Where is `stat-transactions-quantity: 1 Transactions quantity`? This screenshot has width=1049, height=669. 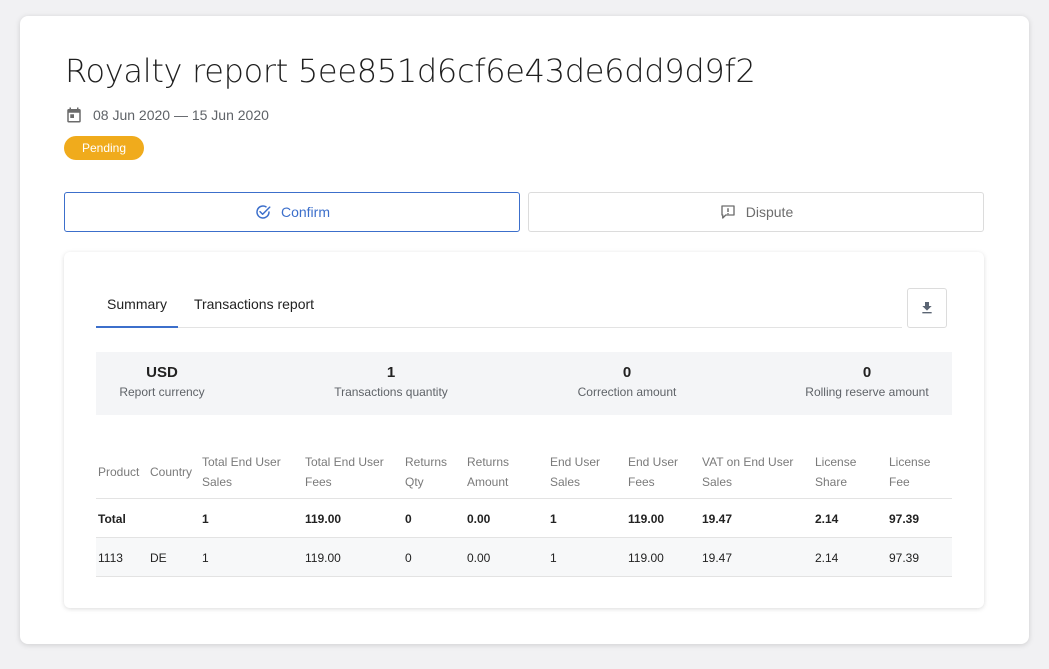
stat-transactions-quantity: 1 Transactions quantity is located at coordinates (391, 381).